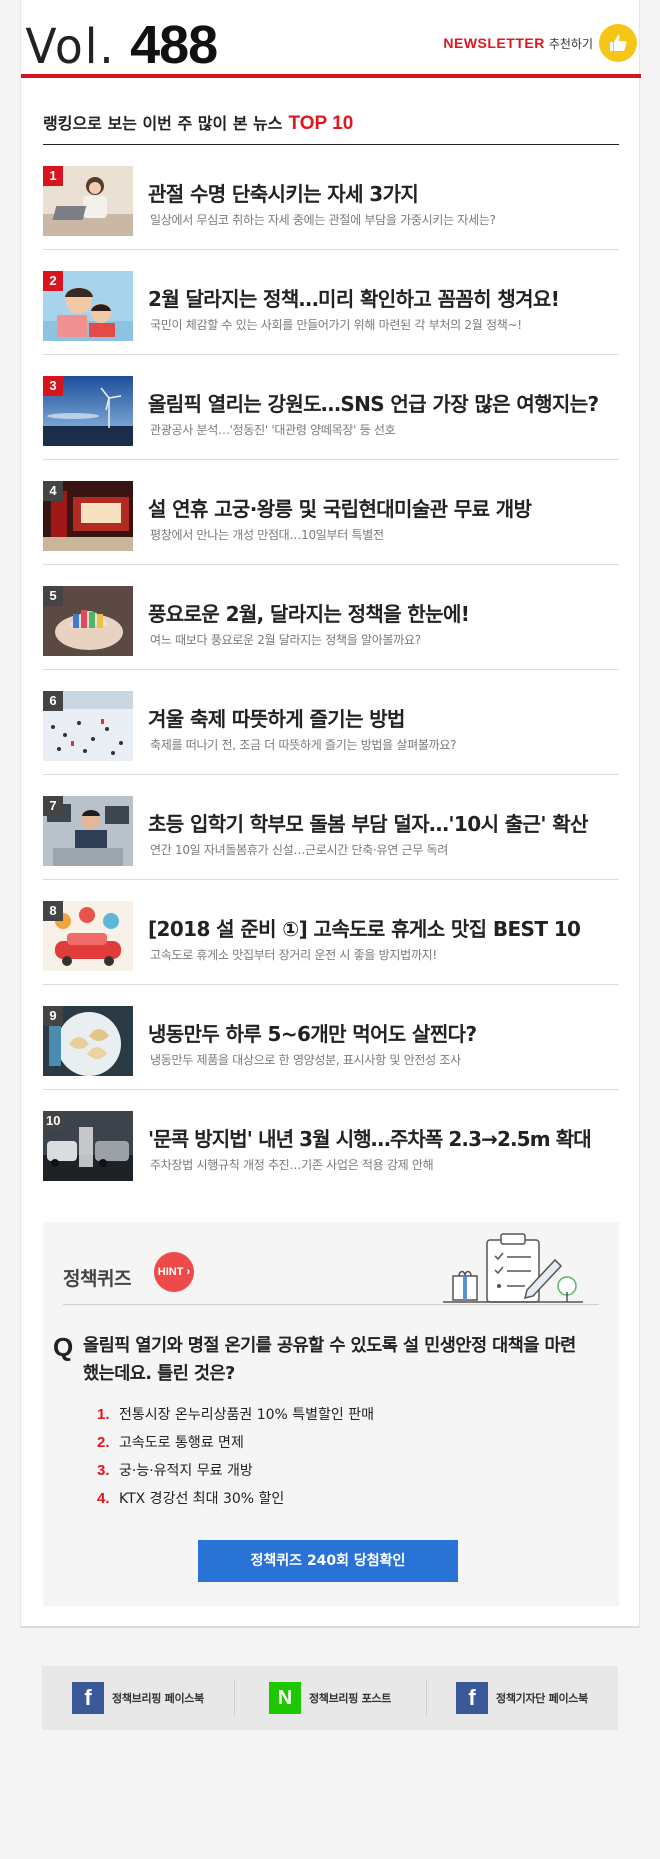 The height and width of the screenshot is (1859, 660). Describe the element at coordinates (331, 76) in the screenshot. I see `header-divider` at that location.